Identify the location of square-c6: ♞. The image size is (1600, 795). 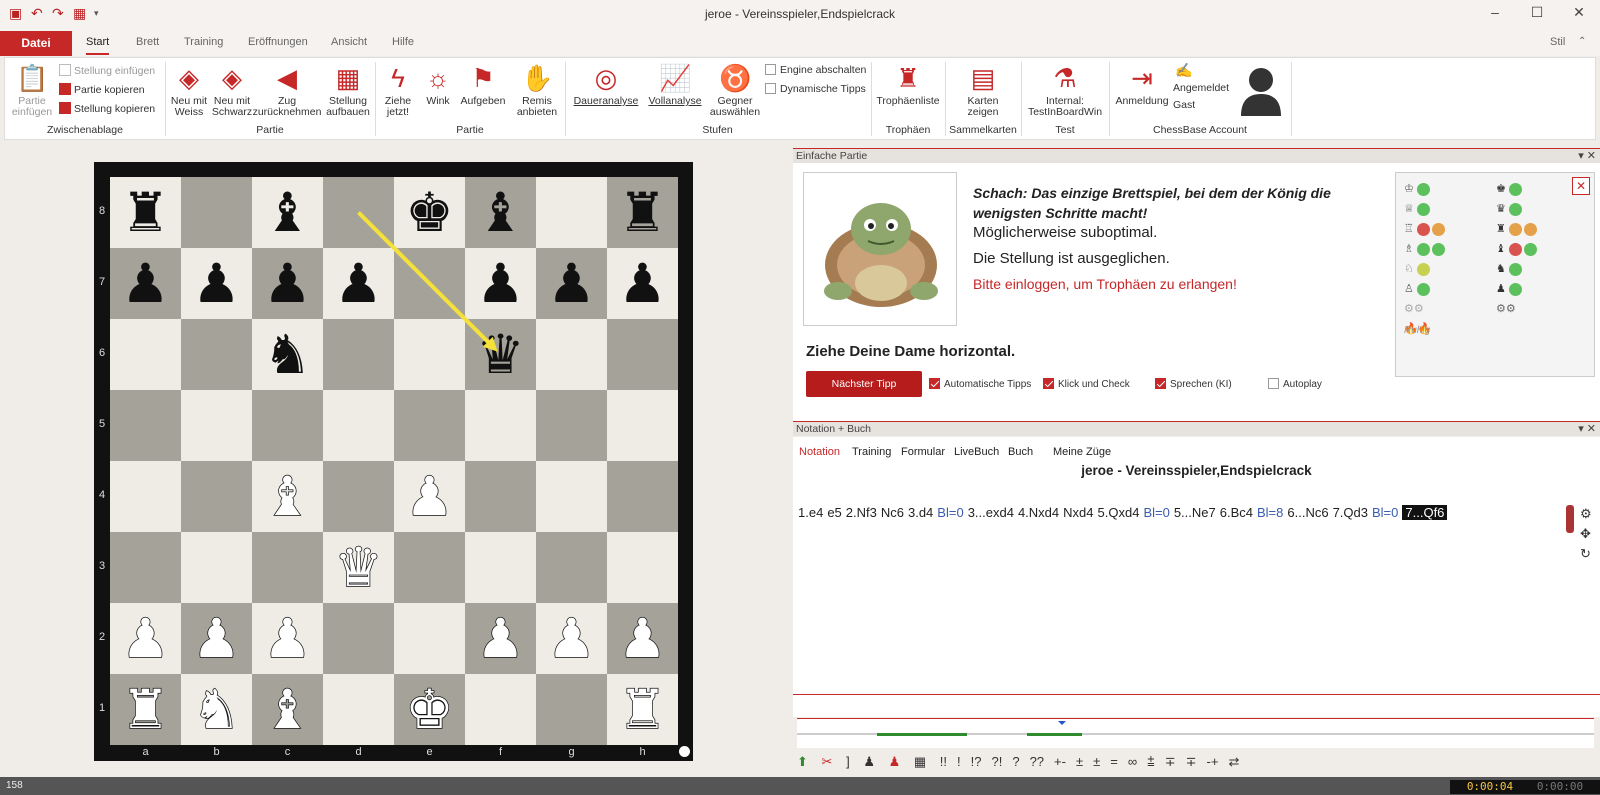
(287, 354).